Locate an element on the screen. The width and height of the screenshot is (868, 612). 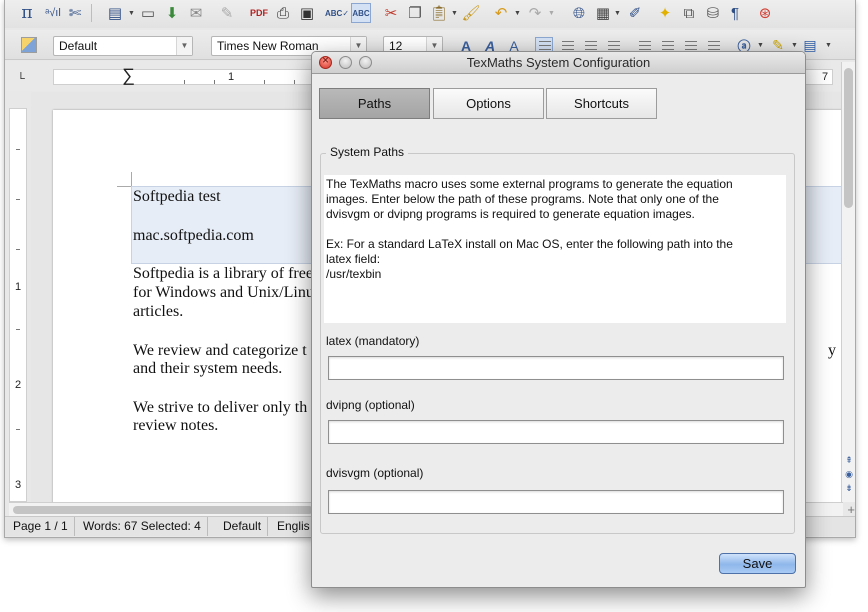
status-page: Page 1 / 1 is located at coordinates (41, 526).